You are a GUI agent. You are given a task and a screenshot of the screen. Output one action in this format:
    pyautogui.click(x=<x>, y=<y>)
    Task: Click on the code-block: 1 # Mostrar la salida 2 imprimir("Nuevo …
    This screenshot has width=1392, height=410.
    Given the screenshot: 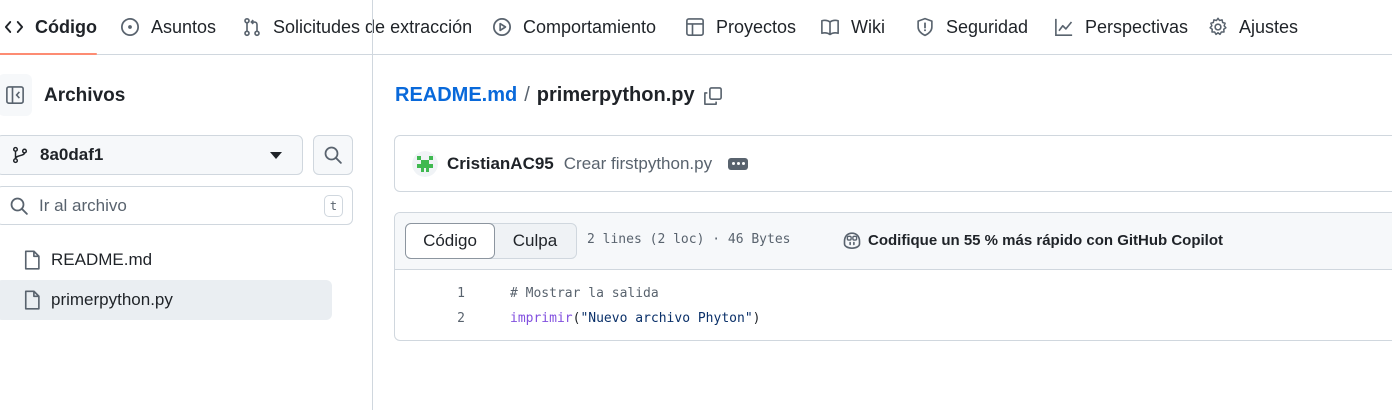 What is the action you would take?
    pyautogui.click(x=893, y=306)
    